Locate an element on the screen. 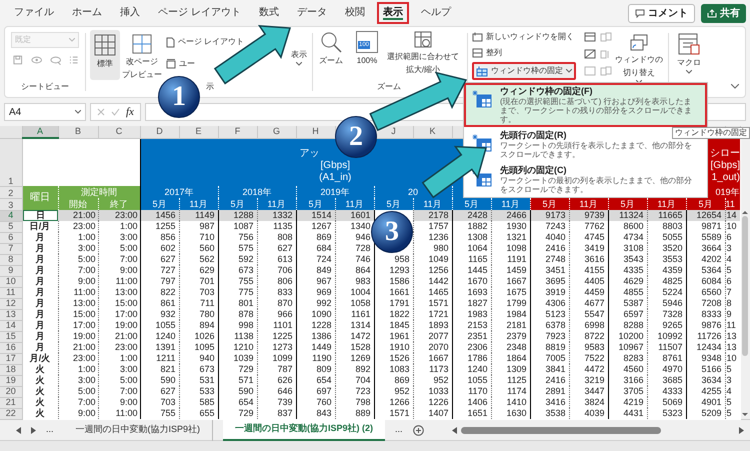  column-header: H is located at coordinates (315, 132).